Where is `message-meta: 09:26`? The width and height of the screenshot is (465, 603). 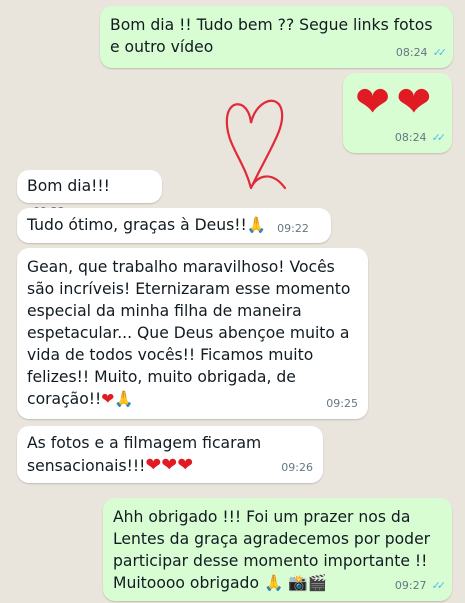
message-meta: 09:26 is located at coordinates (297, 468).